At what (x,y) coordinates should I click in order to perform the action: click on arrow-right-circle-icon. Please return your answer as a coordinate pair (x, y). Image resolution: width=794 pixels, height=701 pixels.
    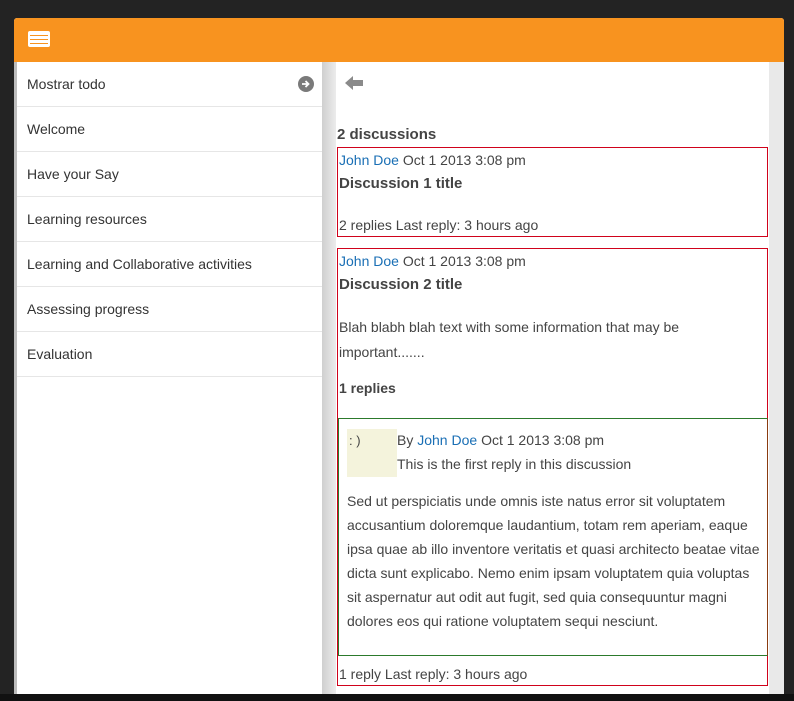
    Looking at the image, I should click on (306, 84).